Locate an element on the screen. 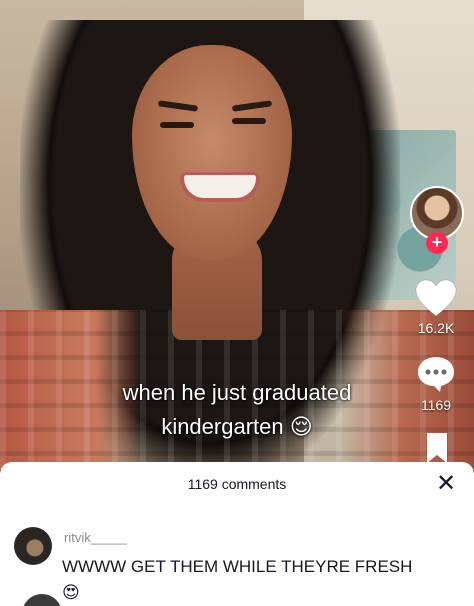  likes-count: 16.2K is located at coordinates (436, 328).